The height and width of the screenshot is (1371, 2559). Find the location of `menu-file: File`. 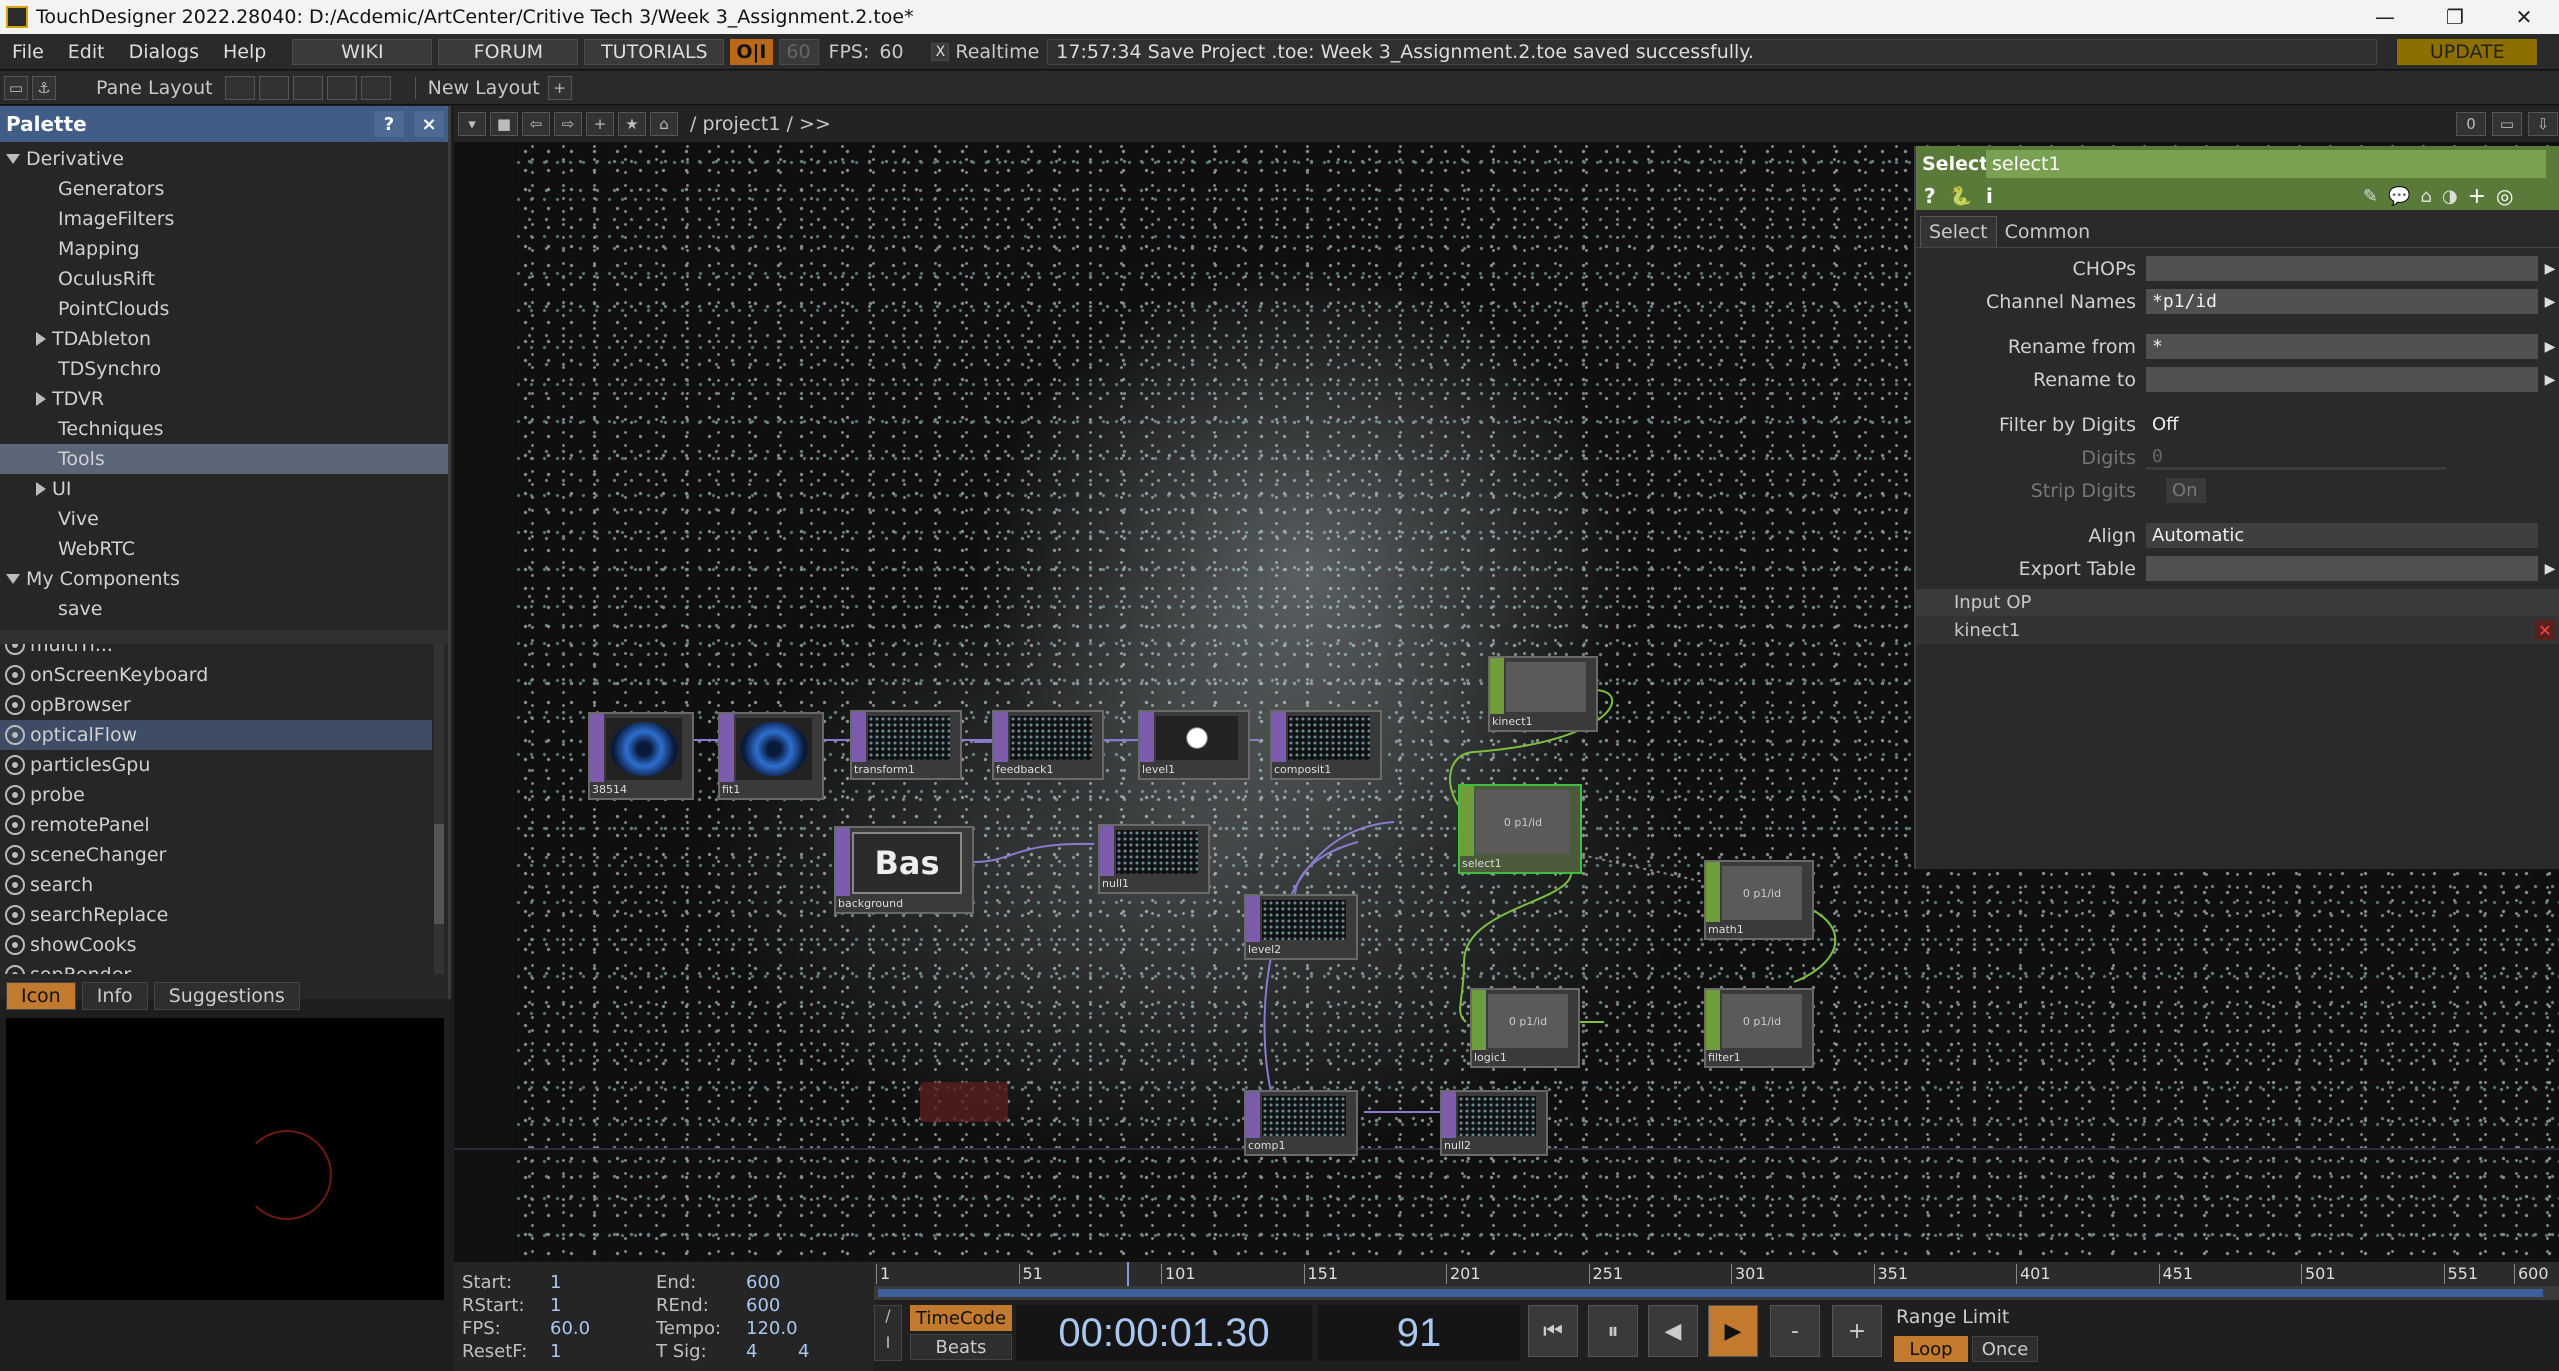

menu-file: File is located at coordinates (28, 52).